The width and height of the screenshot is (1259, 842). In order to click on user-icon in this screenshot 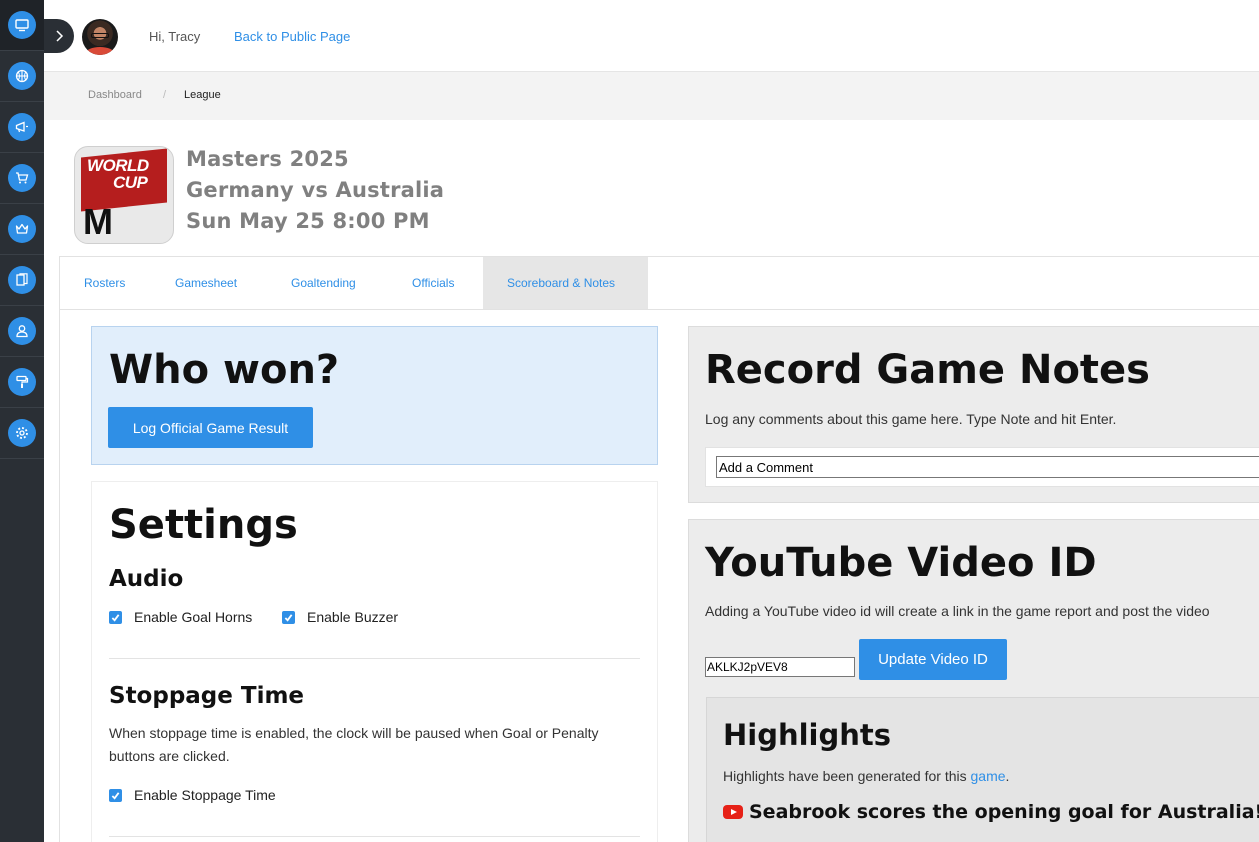, I will do `click(22, 331)`.